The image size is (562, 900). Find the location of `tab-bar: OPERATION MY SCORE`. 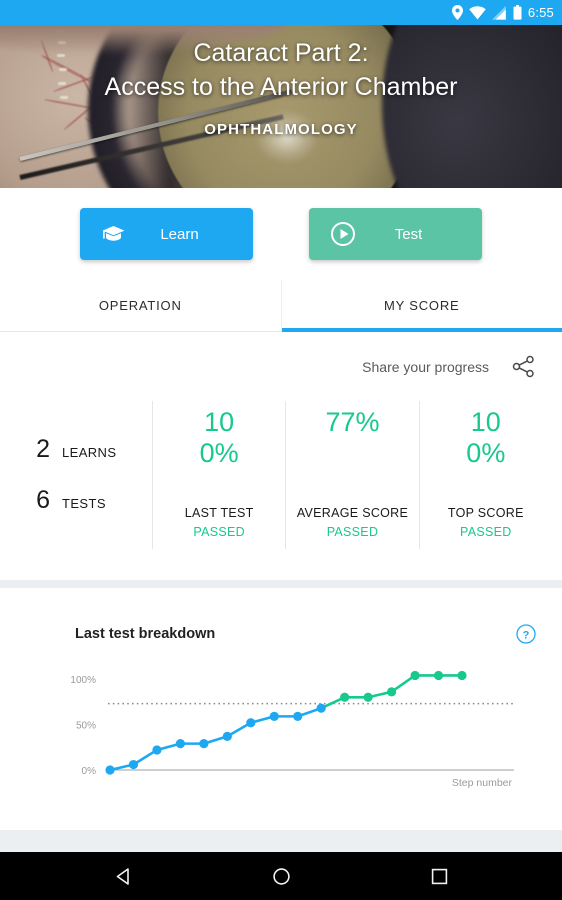

tab-bar: OPERATION MY SCORE is located at coordinates (281, 306).